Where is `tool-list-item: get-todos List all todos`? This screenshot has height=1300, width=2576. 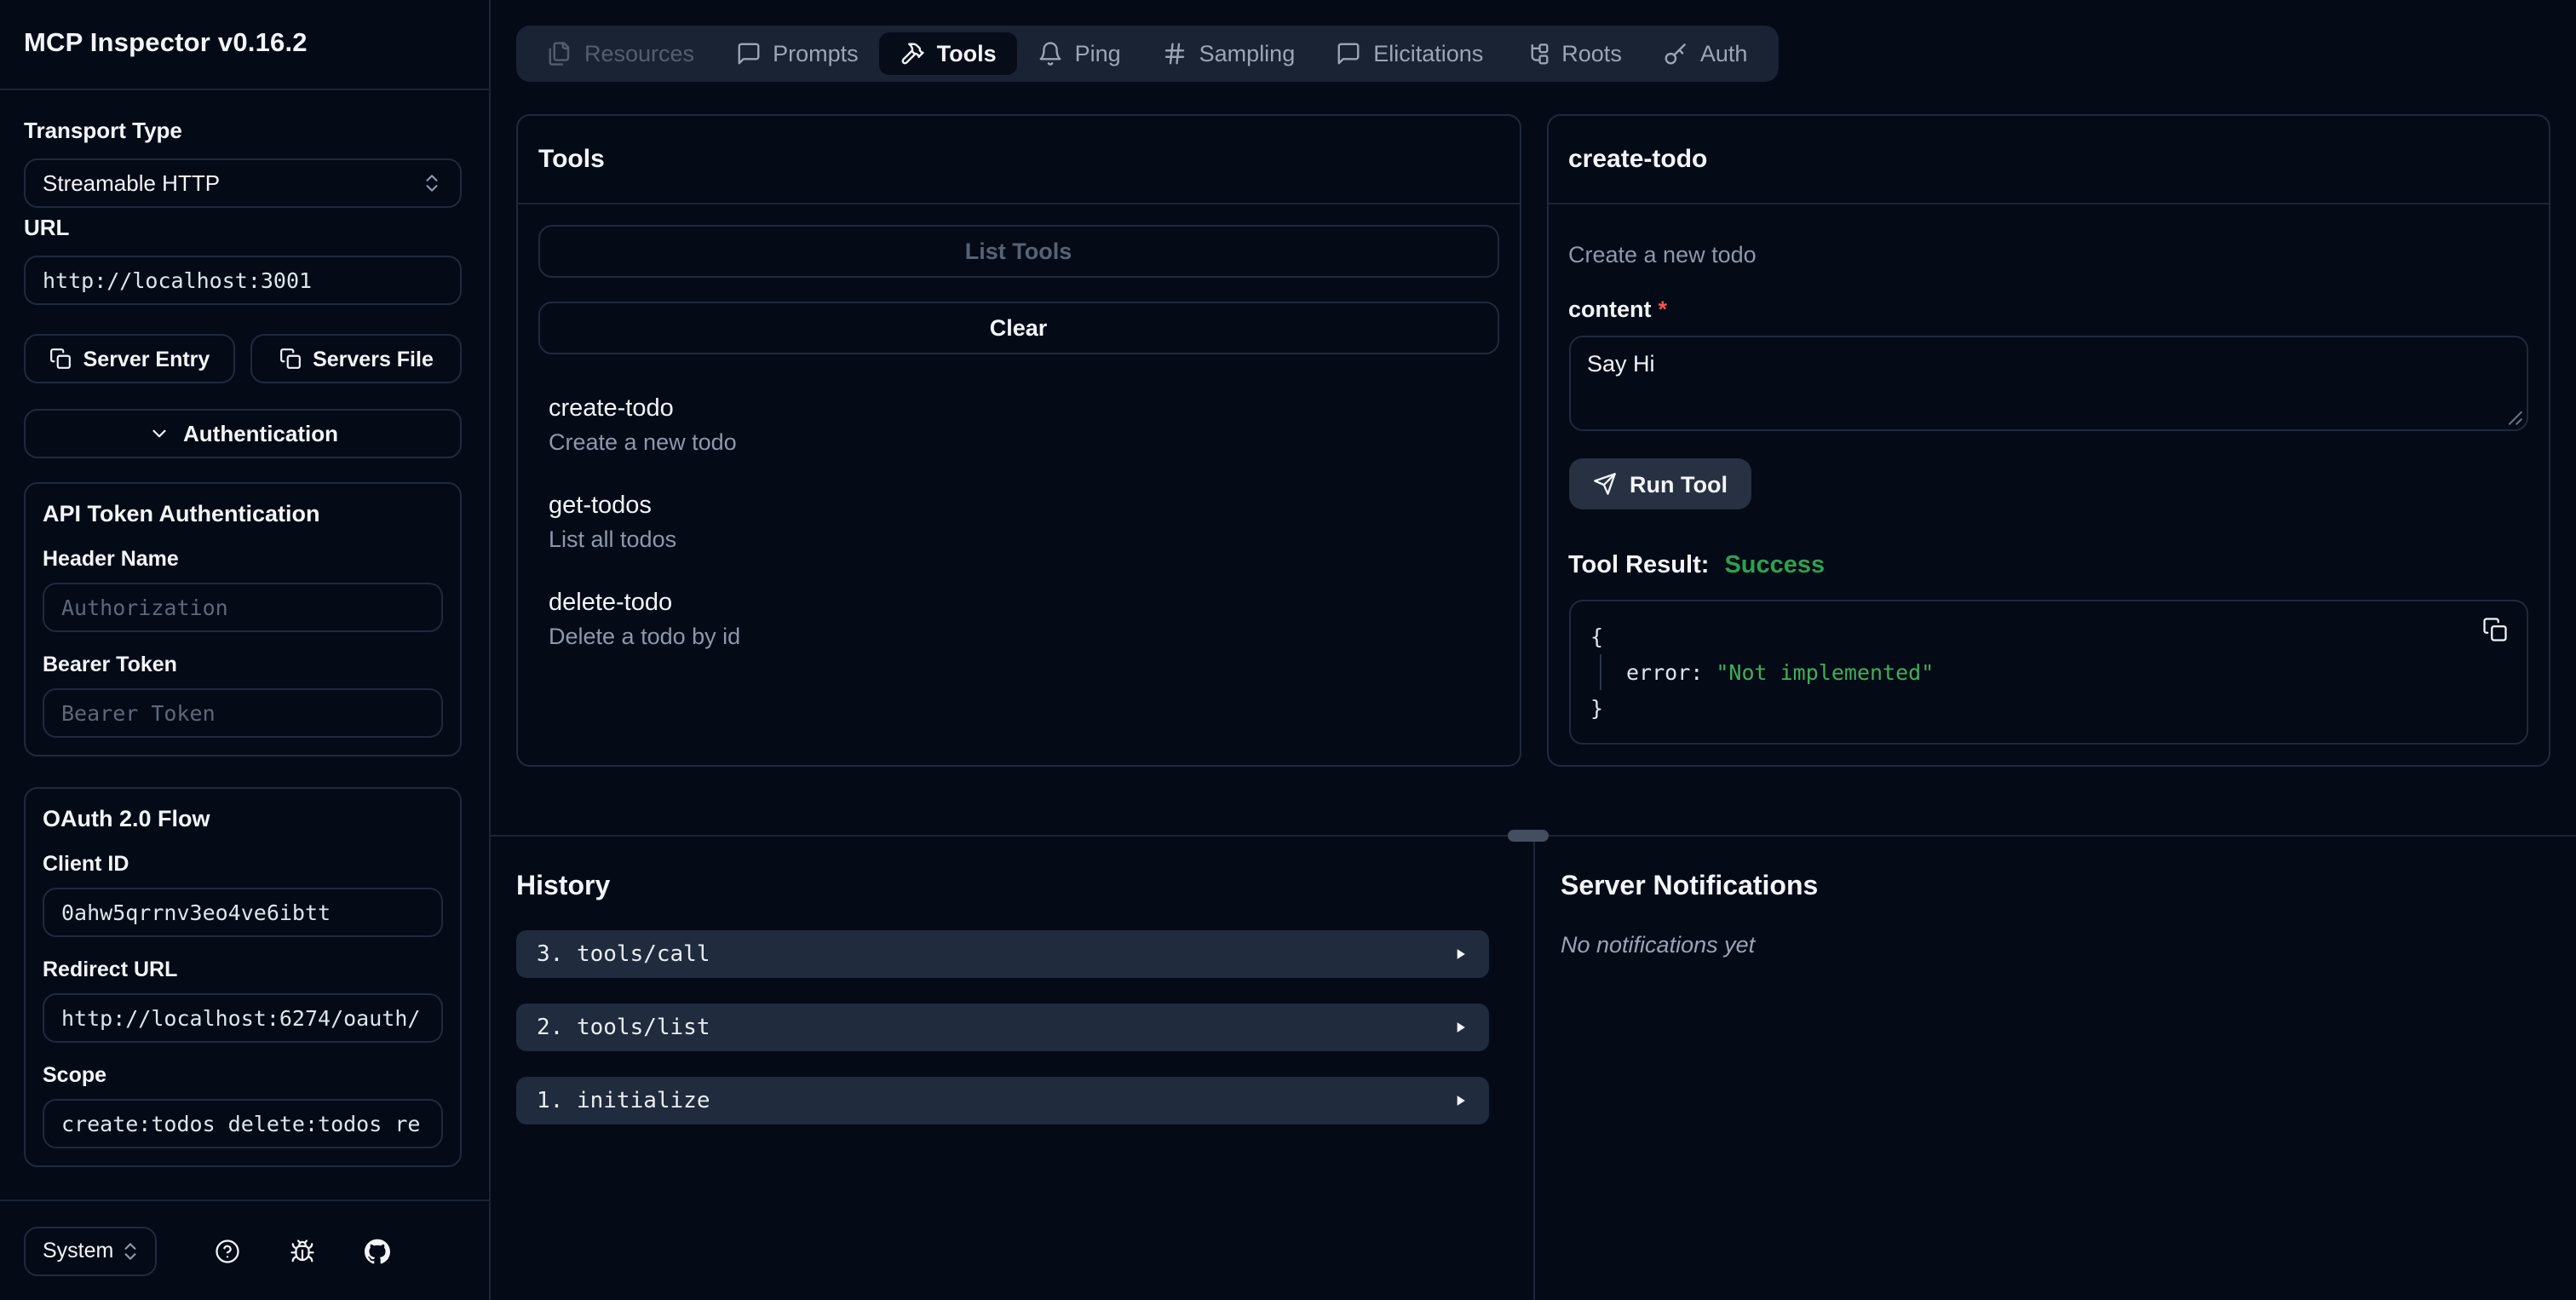
tool-list-item: get-todos List all todos is located at coordinates (1018, 522).